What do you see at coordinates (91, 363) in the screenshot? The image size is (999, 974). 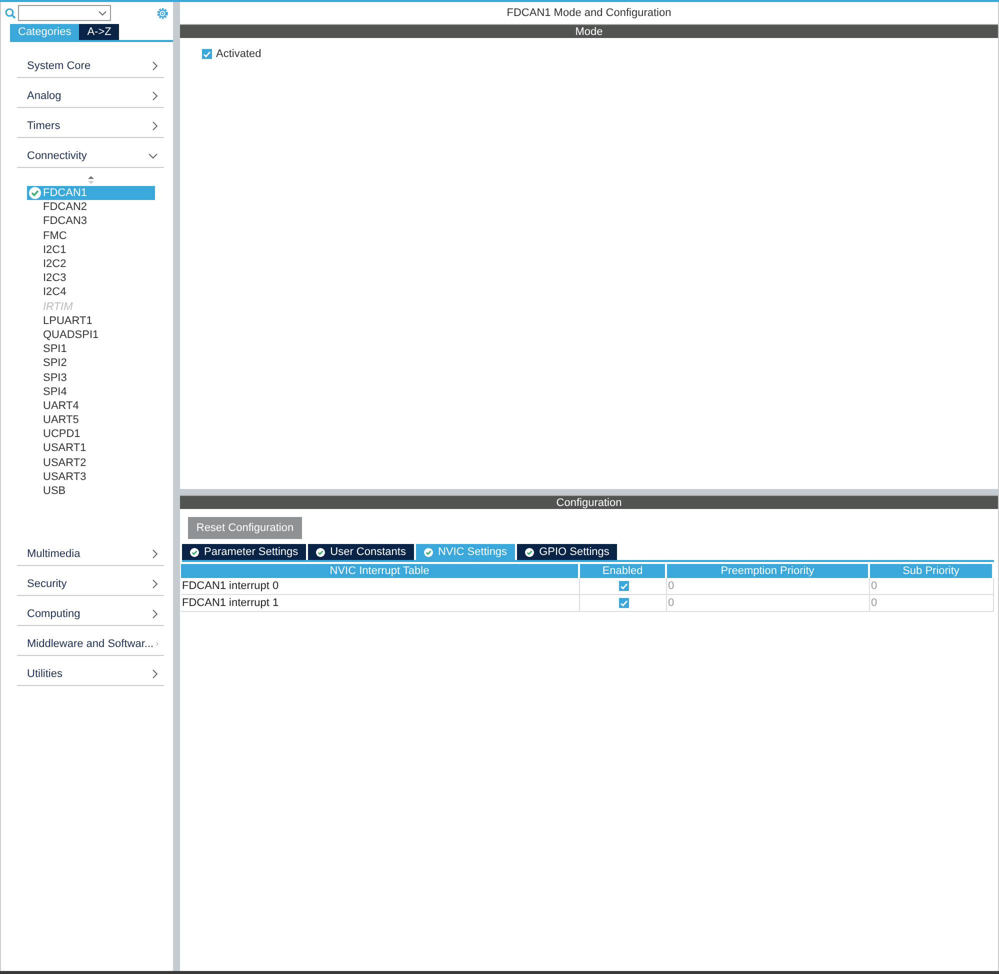 I see `peripheral-item: SPI2` at bounding box center [91, 363].